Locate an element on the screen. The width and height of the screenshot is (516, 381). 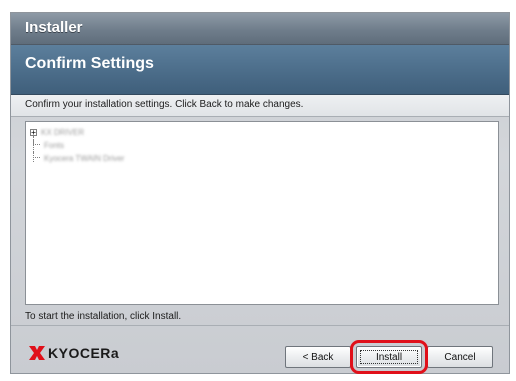
tree-item-fonts: Fonts is located at coordinates (48, 145).